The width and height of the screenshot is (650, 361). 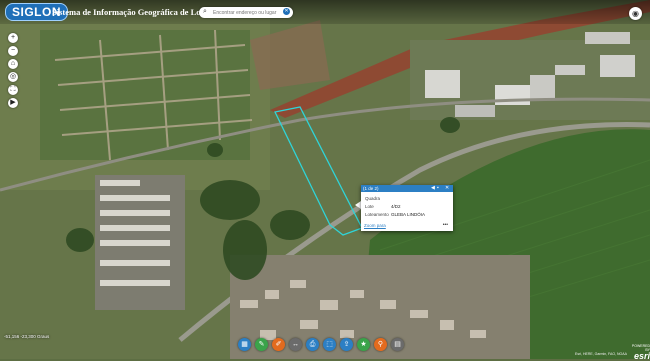 I want to click on eye-icon: ◉, so click(x=635, y=13).